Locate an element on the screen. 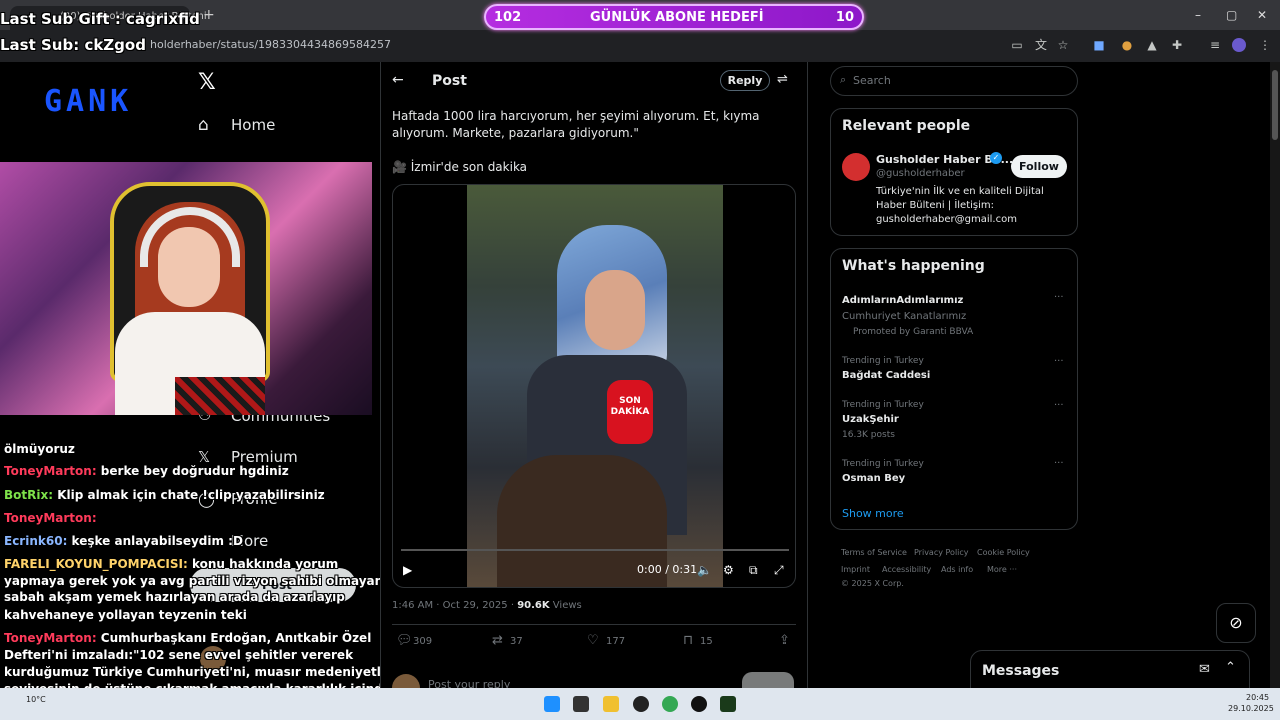 The height and width of the screenshot is (720, 1280). menu-kebab-icon: ⋮ is located at coordinates (1265, 45).